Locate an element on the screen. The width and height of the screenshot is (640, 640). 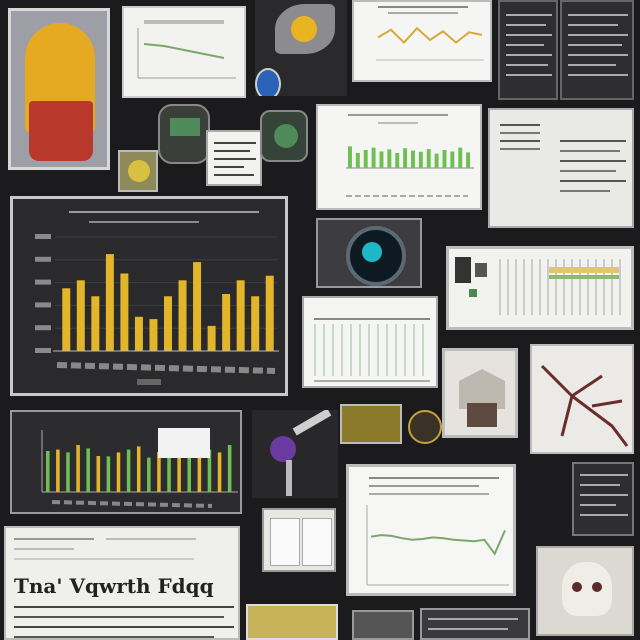
small-line-path is located at coordinates (184, 51).